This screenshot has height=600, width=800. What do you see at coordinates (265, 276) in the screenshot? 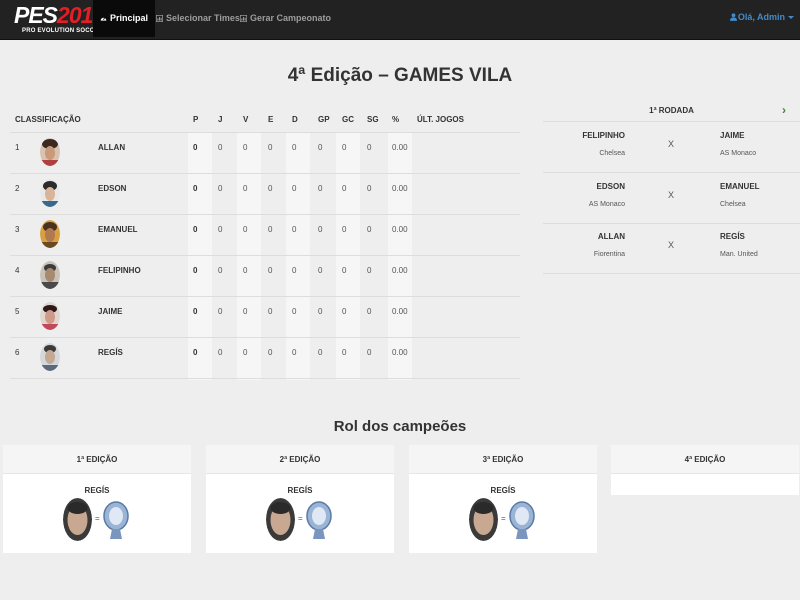
I see `table-row: 4 FELIPINHO 0 0 0 0 0 0 0 0 0.00` at bounding box center [265, 276].